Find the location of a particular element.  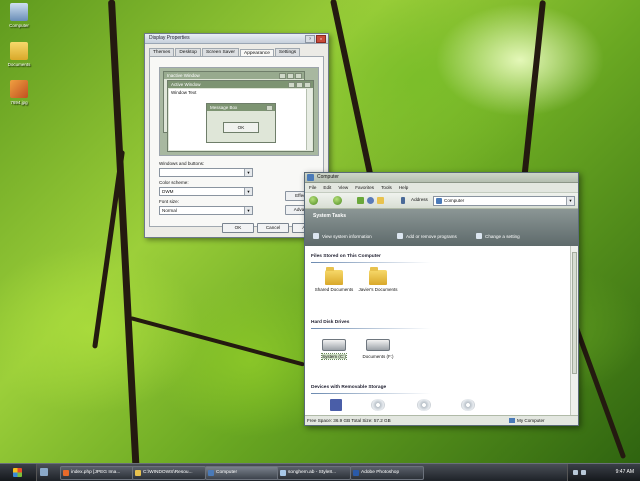

menu-tools: Tools is located at coordinates (386, 187).